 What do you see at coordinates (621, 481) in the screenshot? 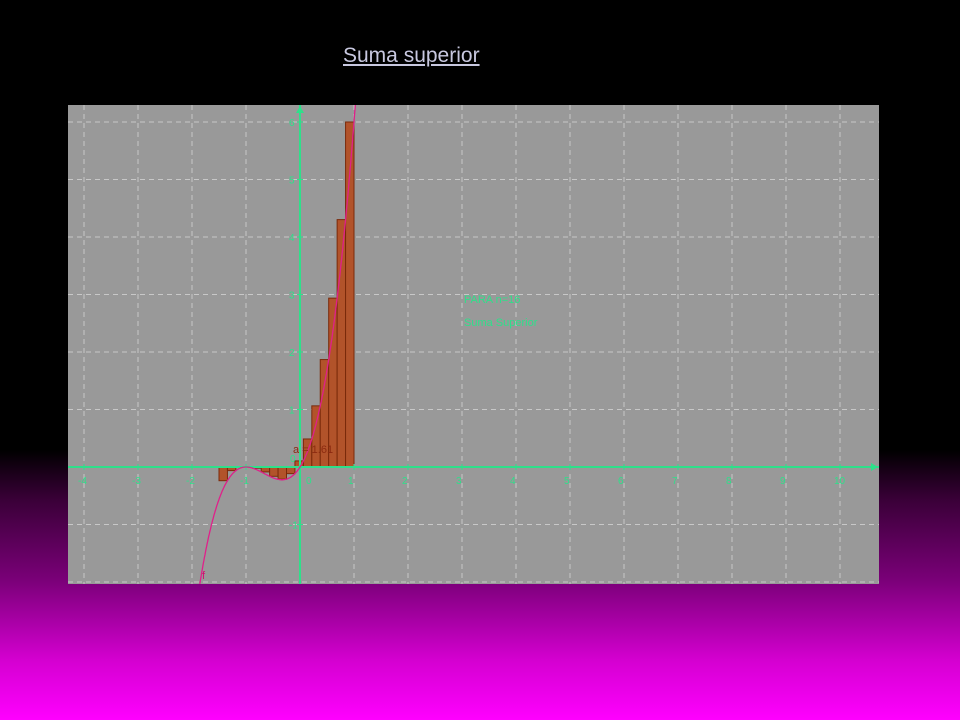
I see `x-tick-label: 6` at bounding box center [621, 481].